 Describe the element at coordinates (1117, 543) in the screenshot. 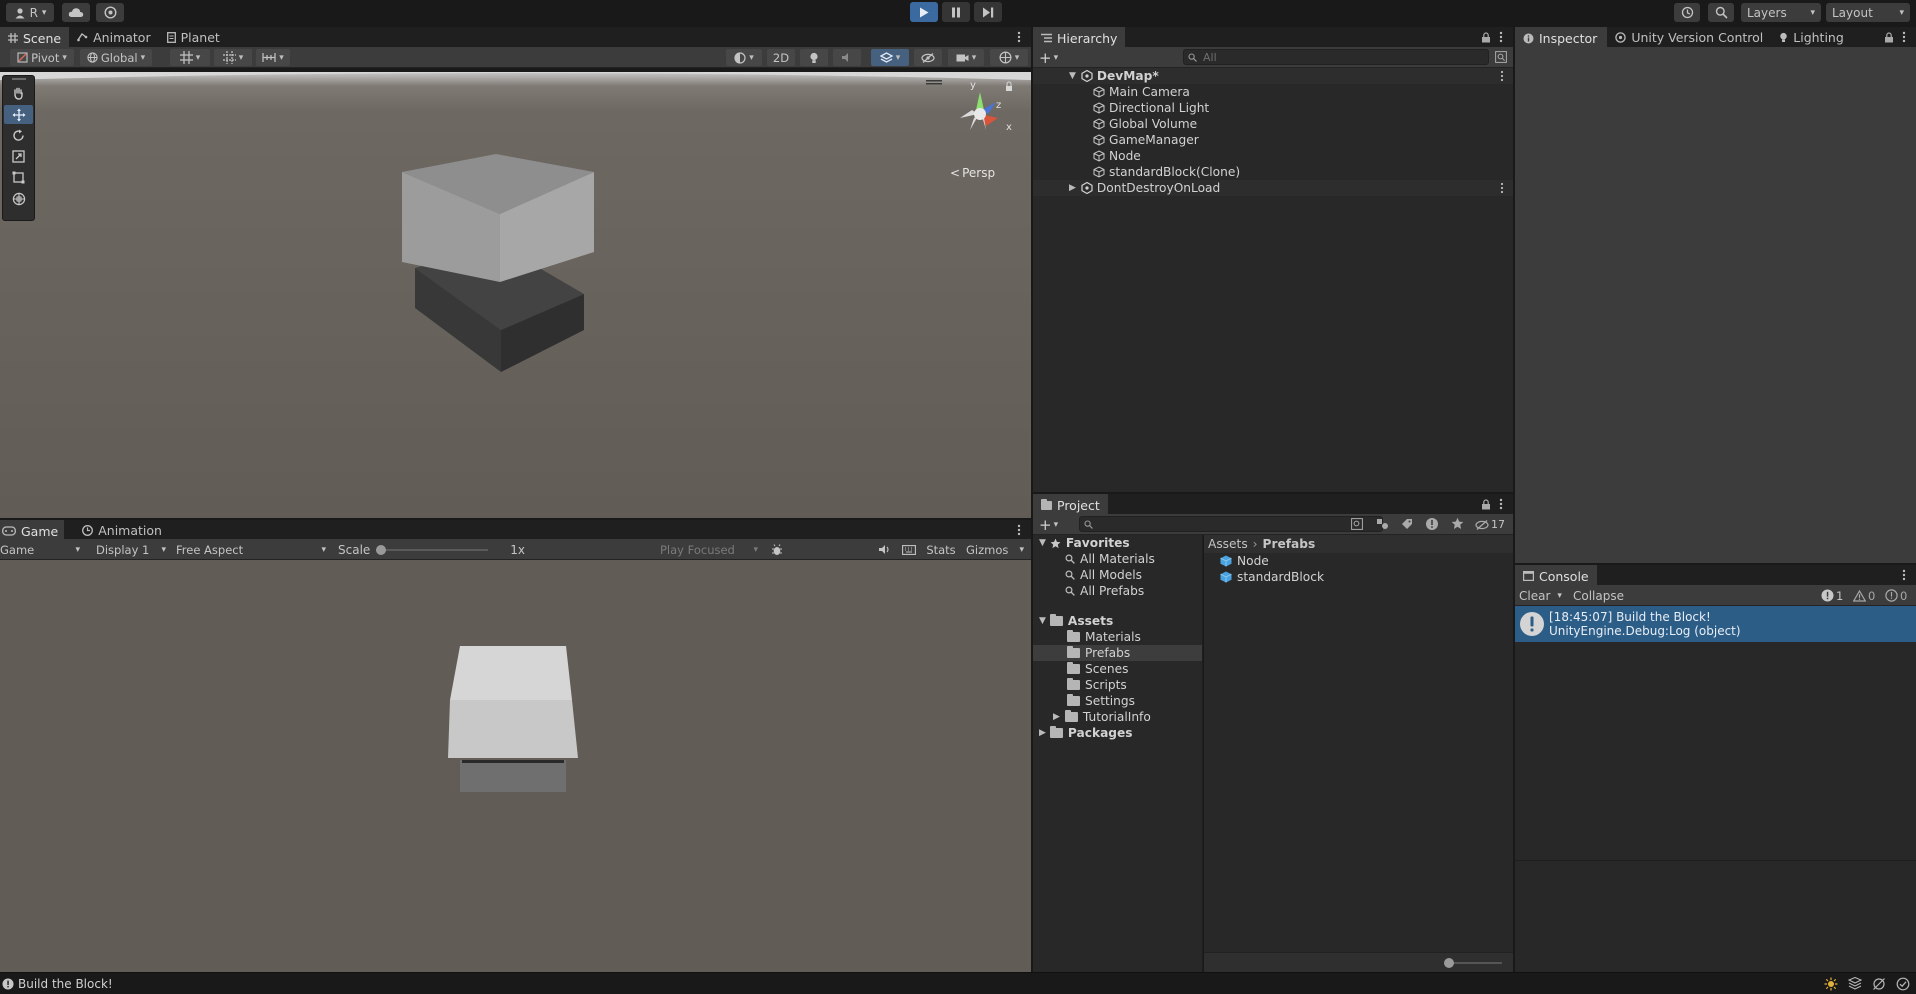

I see `favorites-row: ▼ Favorites` at that location.